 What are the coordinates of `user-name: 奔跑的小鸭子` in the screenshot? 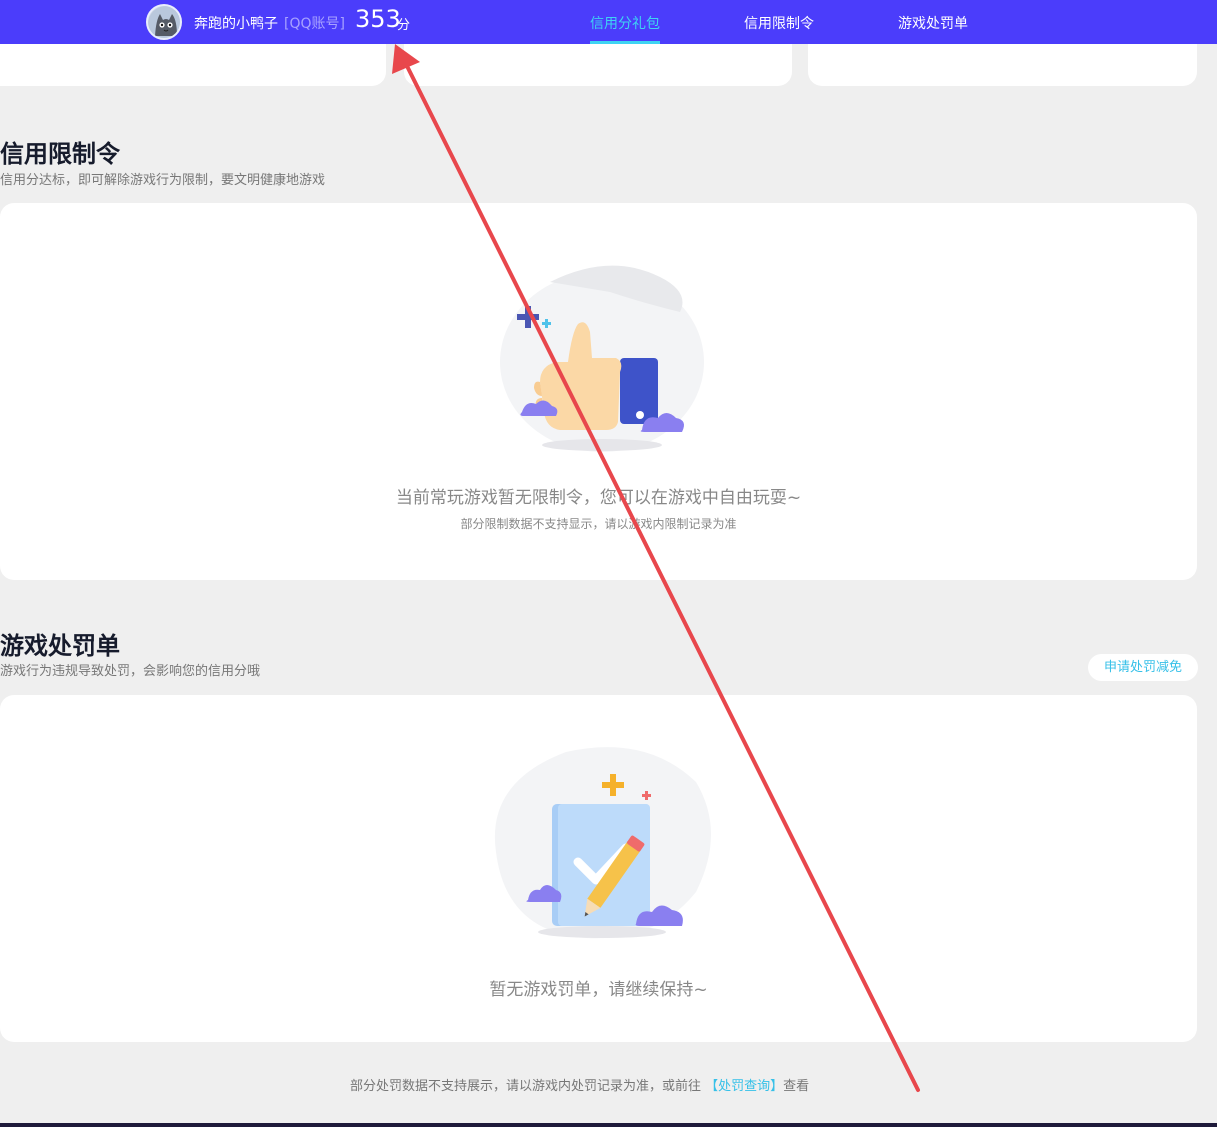 It's located at (236, 24).